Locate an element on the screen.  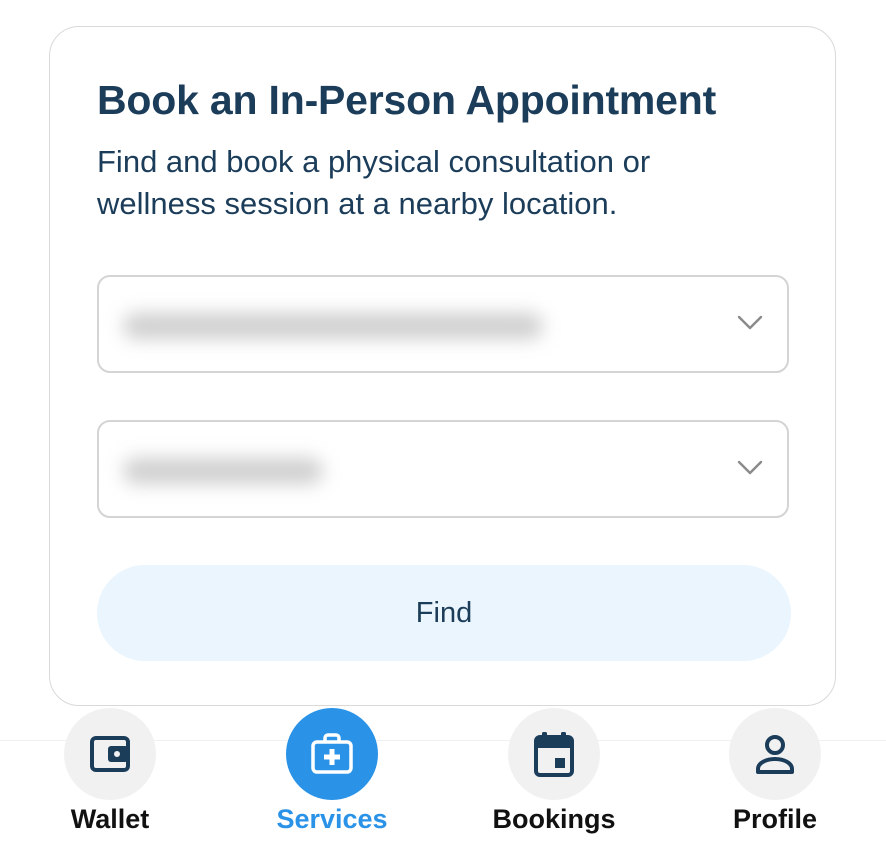
wallet-icon is located at coordinates (110, 754).